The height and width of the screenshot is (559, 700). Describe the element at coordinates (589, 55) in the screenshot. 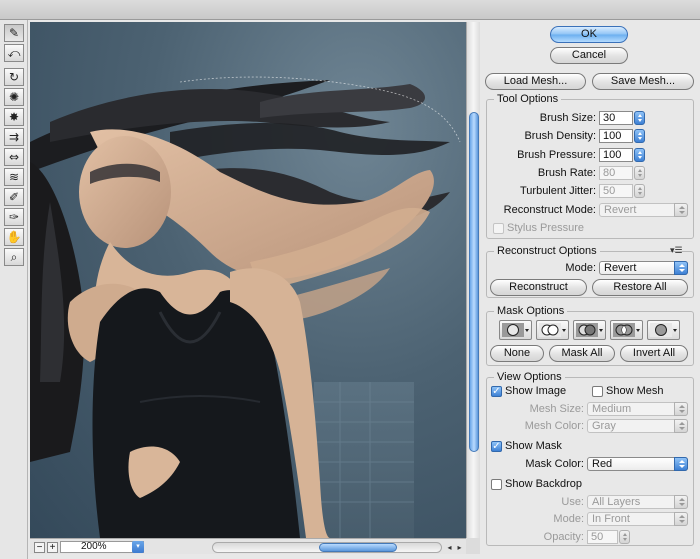

I see `cancel-button: Cancel` at that location.